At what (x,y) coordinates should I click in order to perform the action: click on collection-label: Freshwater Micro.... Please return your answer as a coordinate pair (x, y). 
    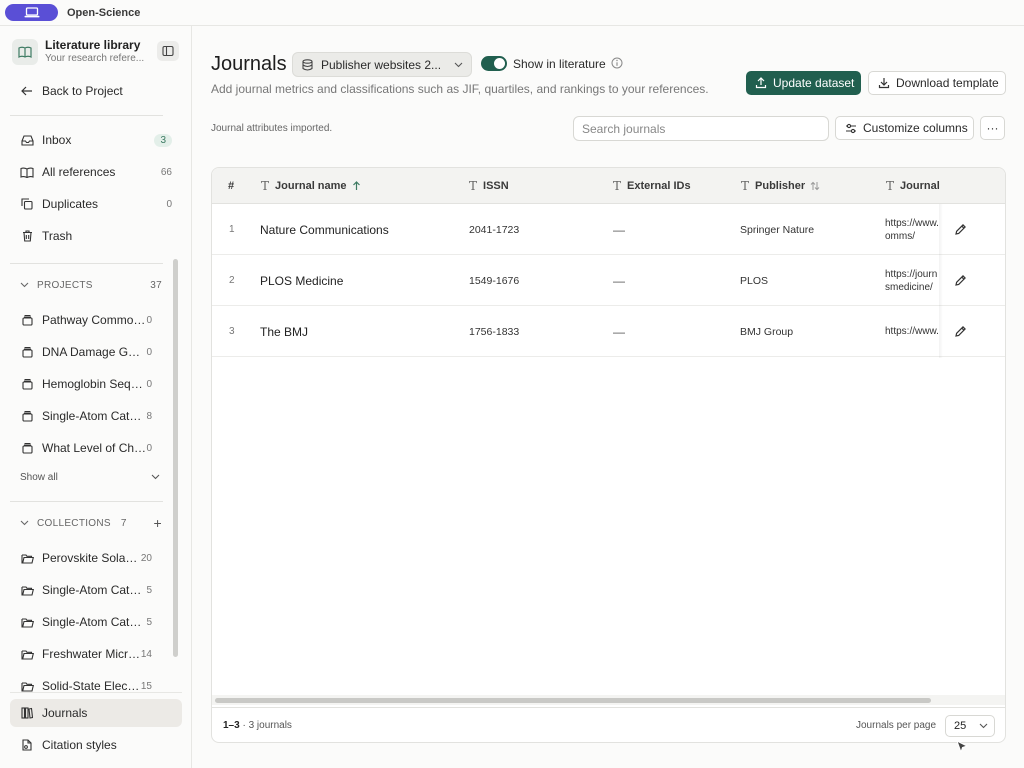
    Looking at the image, I should click on (91, 654).